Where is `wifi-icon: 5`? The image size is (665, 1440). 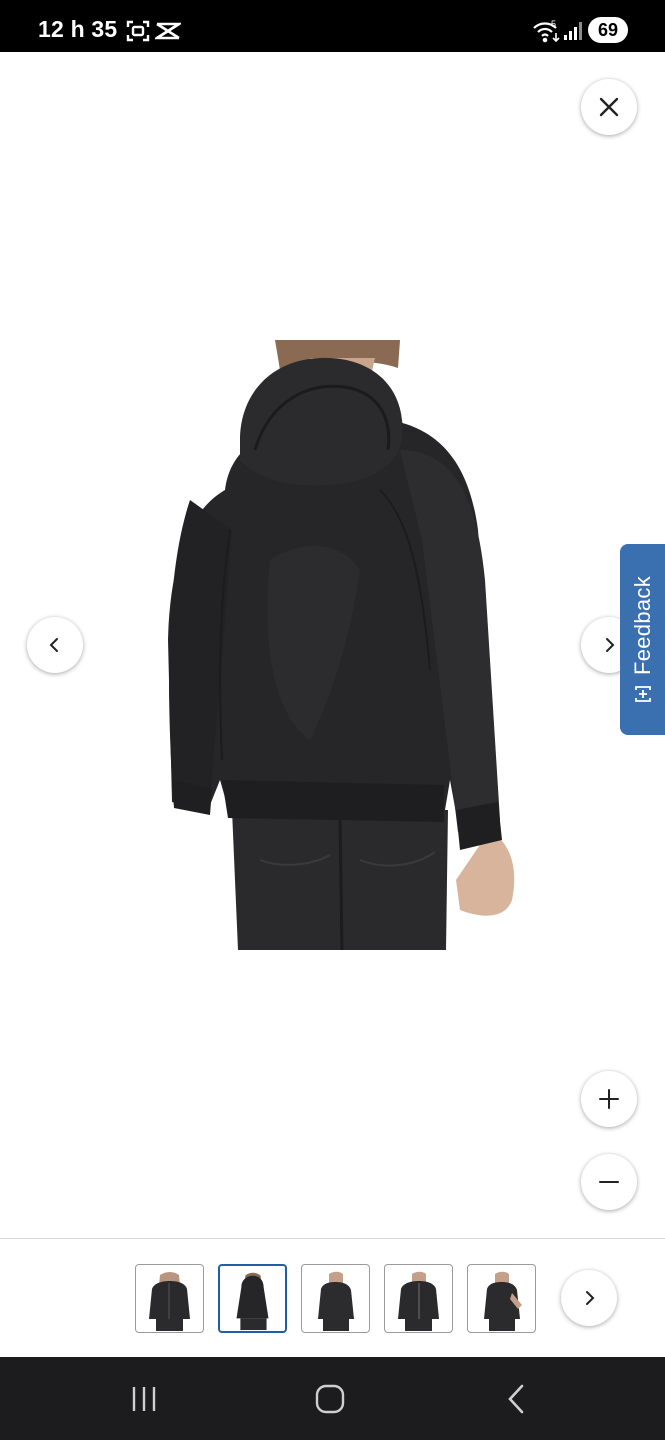 wifi-icon: 5 is located at coordinates (547, 33).